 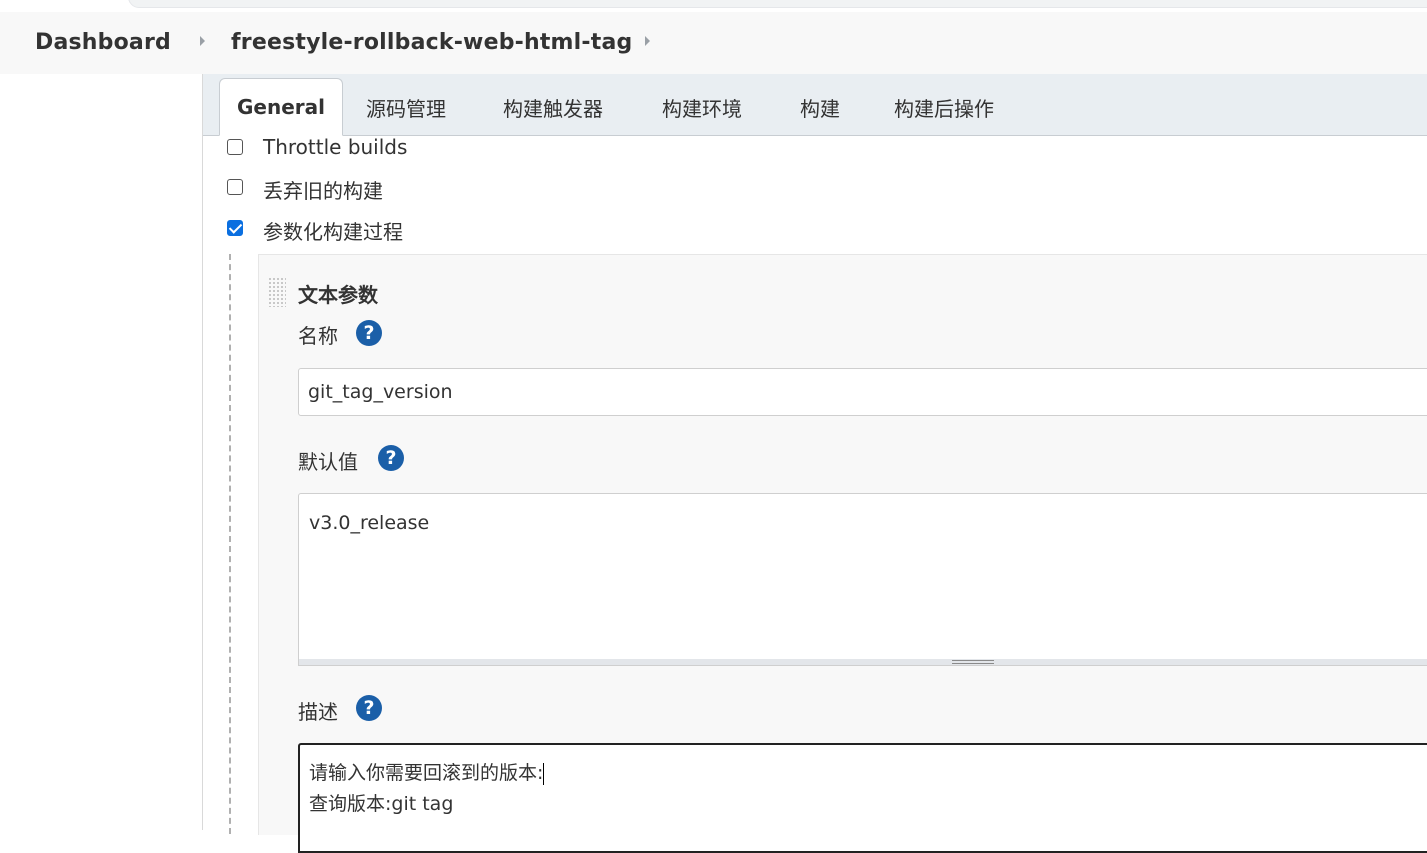 I want to click on drag-handle-icon, so click(x=277, y=292).